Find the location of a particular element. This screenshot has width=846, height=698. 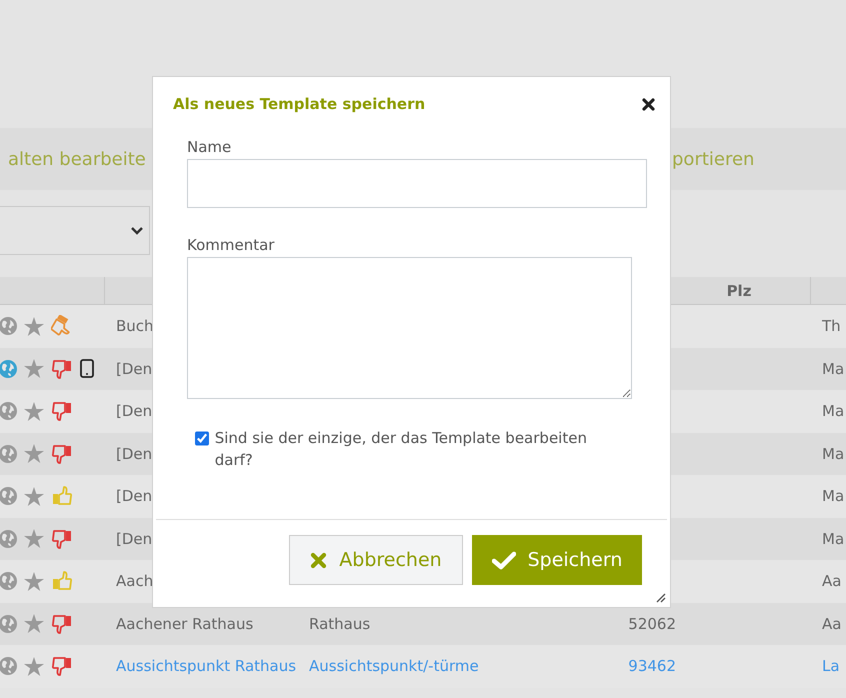

table-cell: 52062 is located at coordinates (652, 623).